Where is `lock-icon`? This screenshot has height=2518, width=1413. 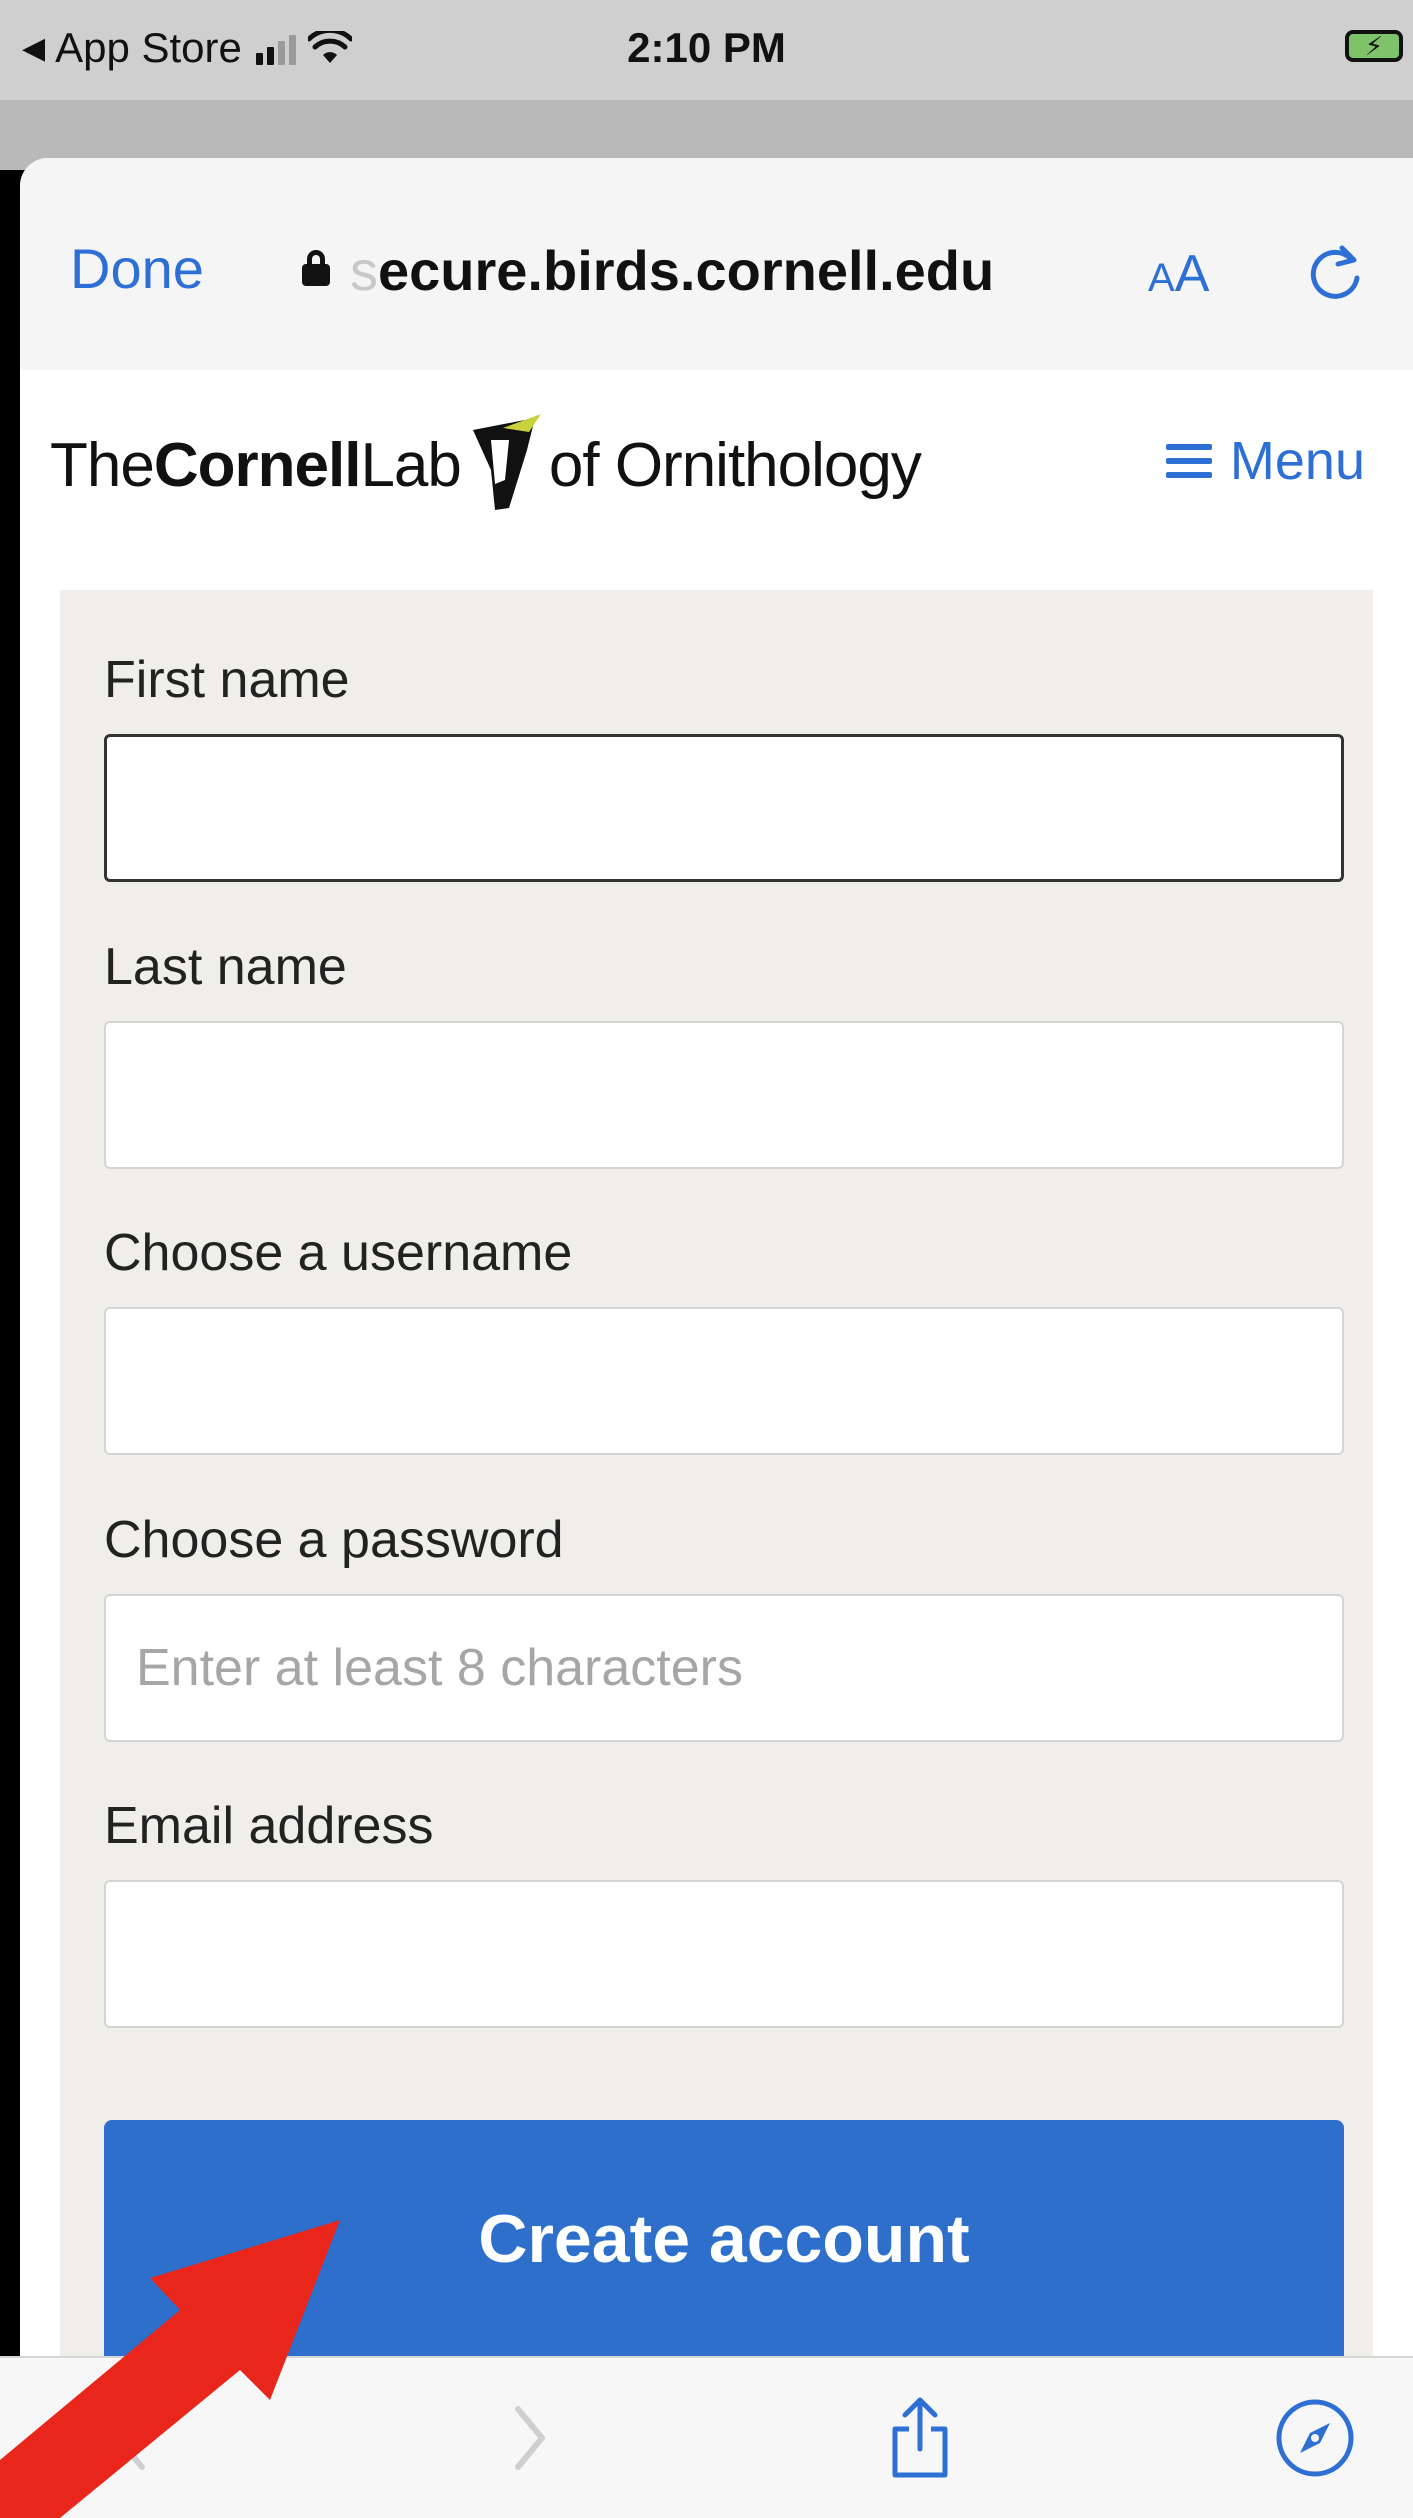
lock-icon is located at coordinates (316, 268).